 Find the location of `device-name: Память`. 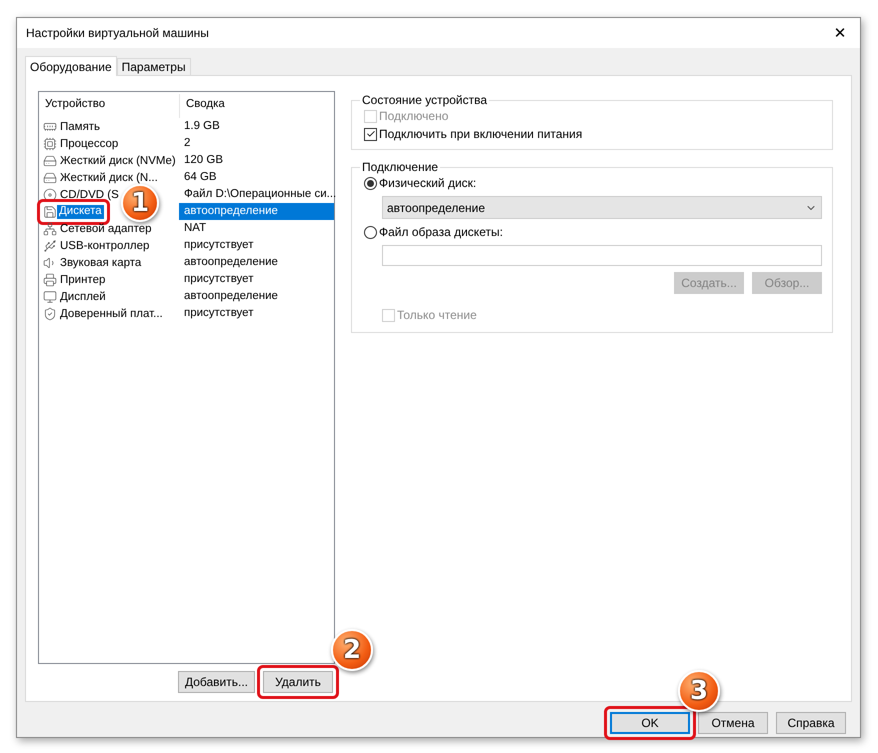

device-name: Память is located at coordinates (80, 126).